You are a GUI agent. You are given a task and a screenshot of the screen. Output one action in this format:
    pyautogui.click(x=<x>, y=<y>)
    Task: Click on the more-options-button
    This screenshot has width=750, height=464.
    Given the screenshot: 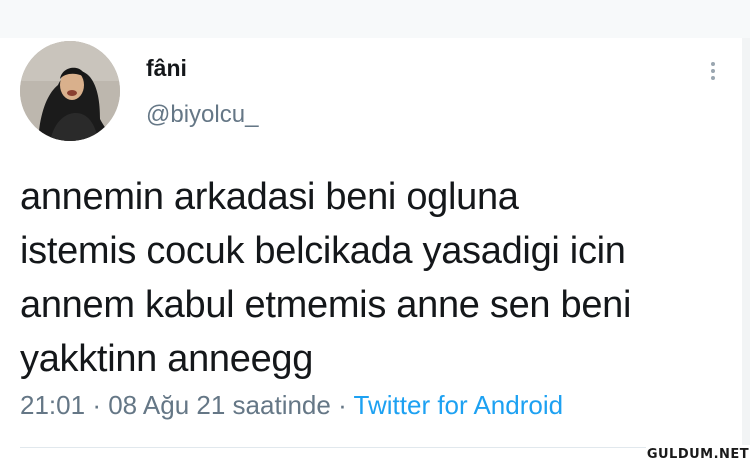 What is the action you would take?
    pyautogui.click(x=713, y=71)
    